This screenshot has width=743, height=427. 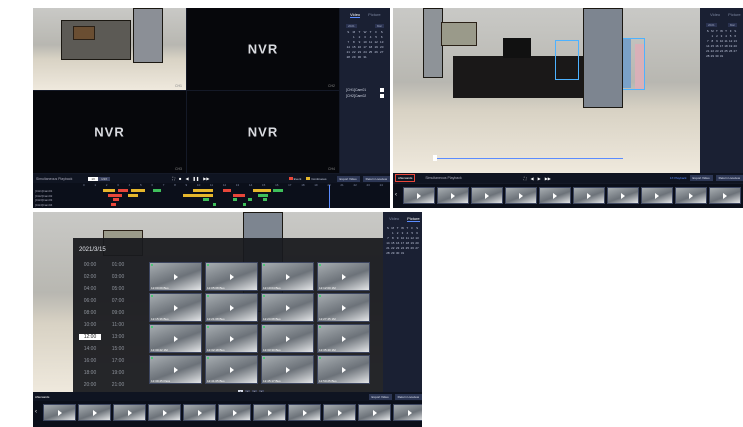 I want to click on time-slot: 03:00, so click(x=118, y=277).